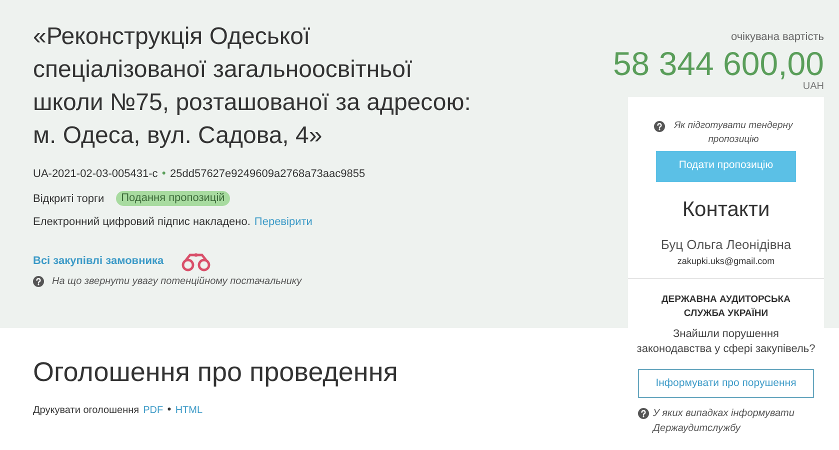  I want to click on tender-id: UA-2021-02-03-005431-c, so click(95, 174).